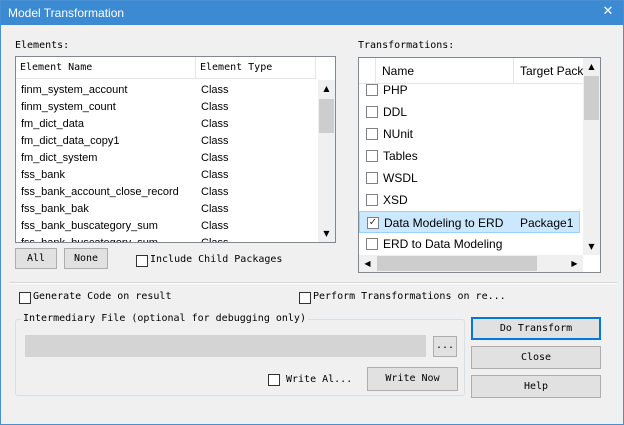  Describe the element at coordinates (574, 263) in the screenshot. I see `scroll-right-icon: ▶` at that location.